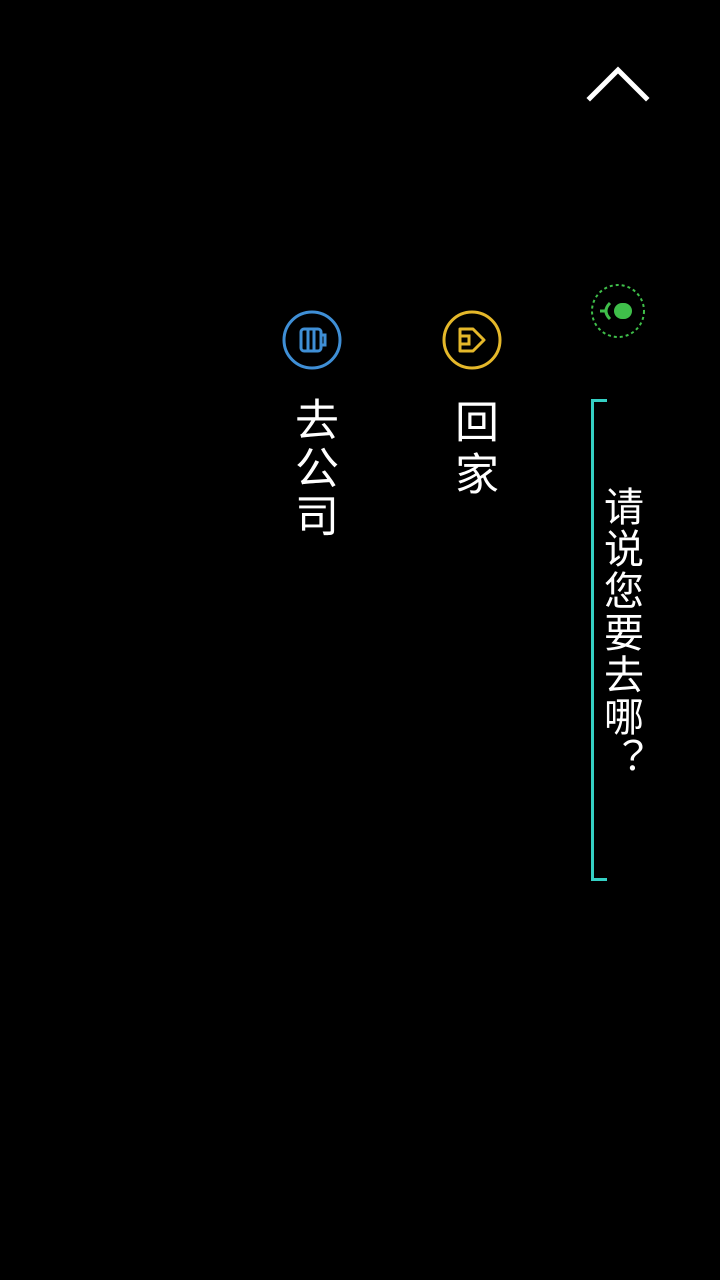 The width and height of the screenshot is (720, 1280). Describe the element at coordinates (472, 451) in the screenshot. I see `option-label: 回家` at that location.